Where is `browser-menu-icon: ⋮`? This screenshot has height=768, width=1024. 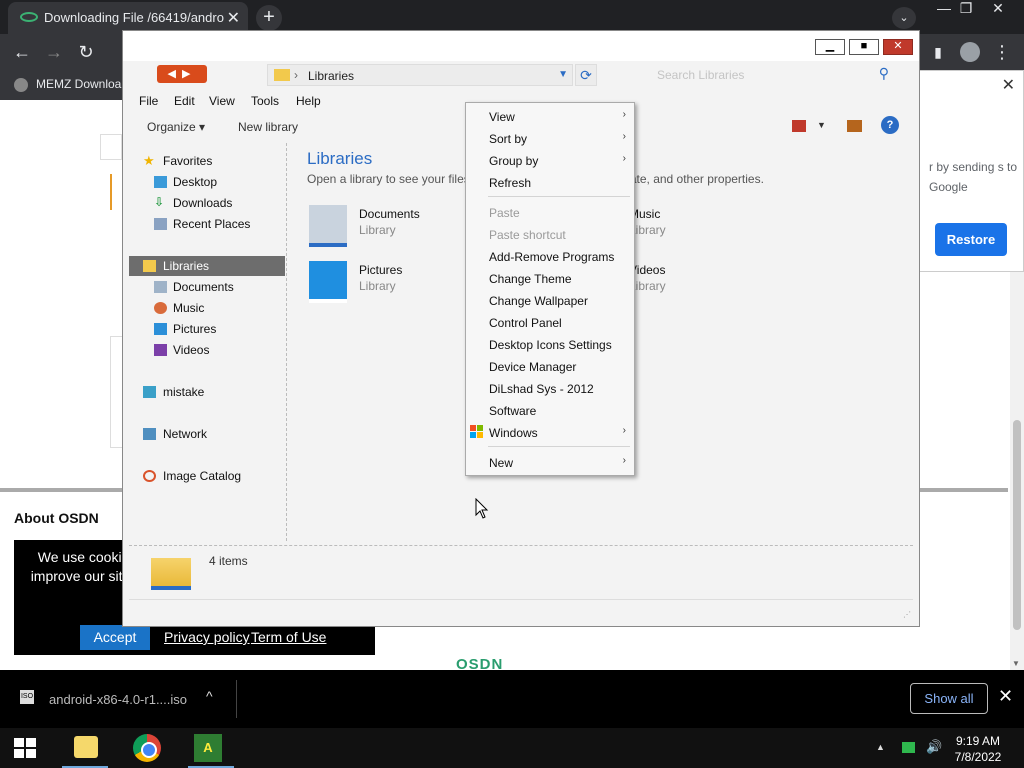 browser-menu-icon: ⋮ is located at coordinates (1002, 52).